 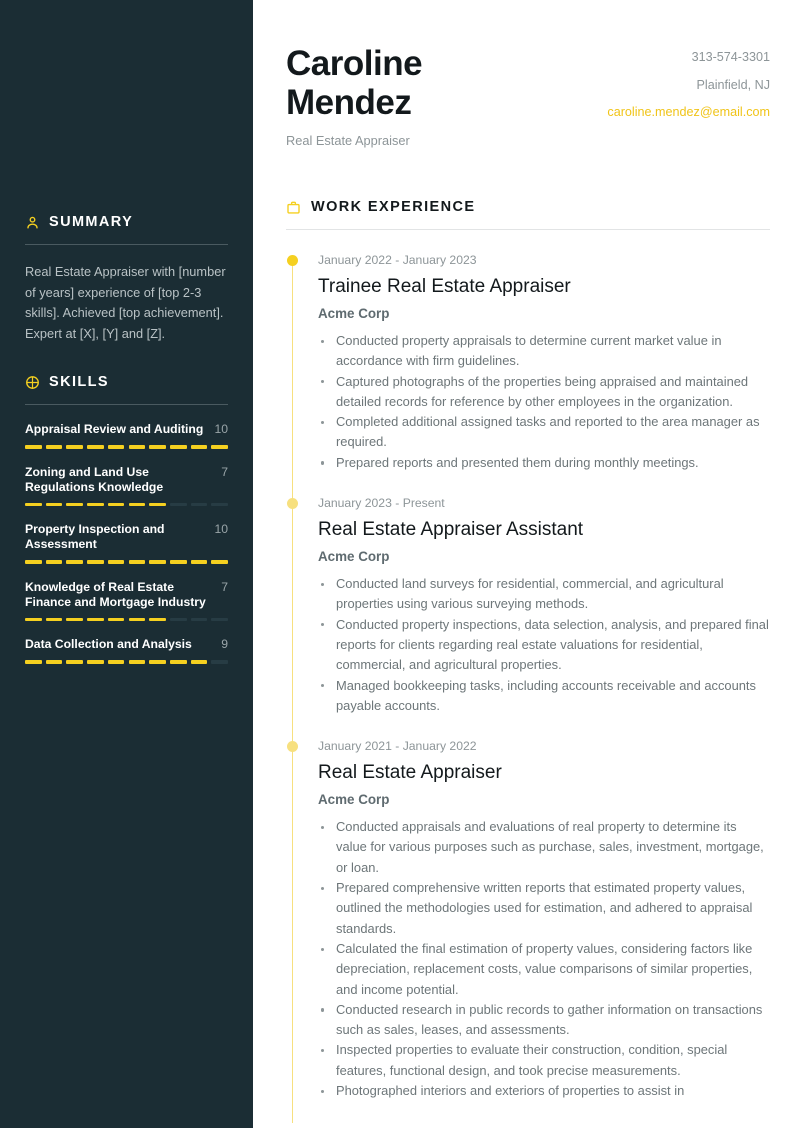 What do you see at coordinates (95, 537) in the screenshot?
I see `skill-name: Property Inspection and Assessment` at bounding box center [95, 537].